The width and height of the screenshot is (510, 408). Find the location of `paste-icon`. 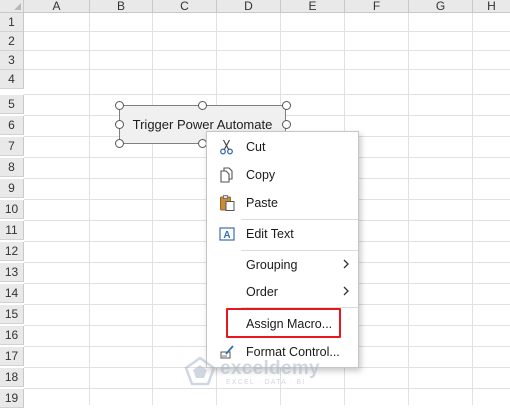

paste-icon is located at coordinates (227, 203).